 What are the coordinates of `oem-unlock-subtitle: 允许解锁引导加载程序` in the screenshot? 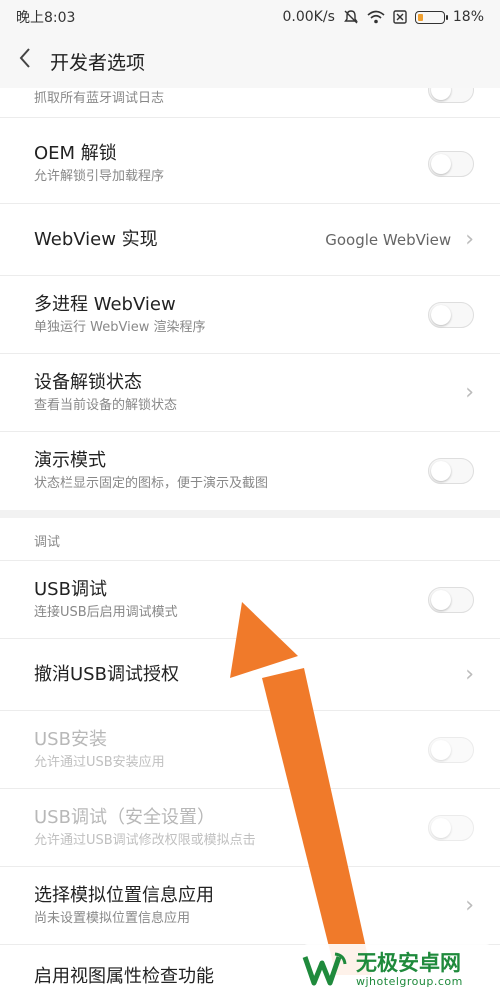 It's located at (99, 176).